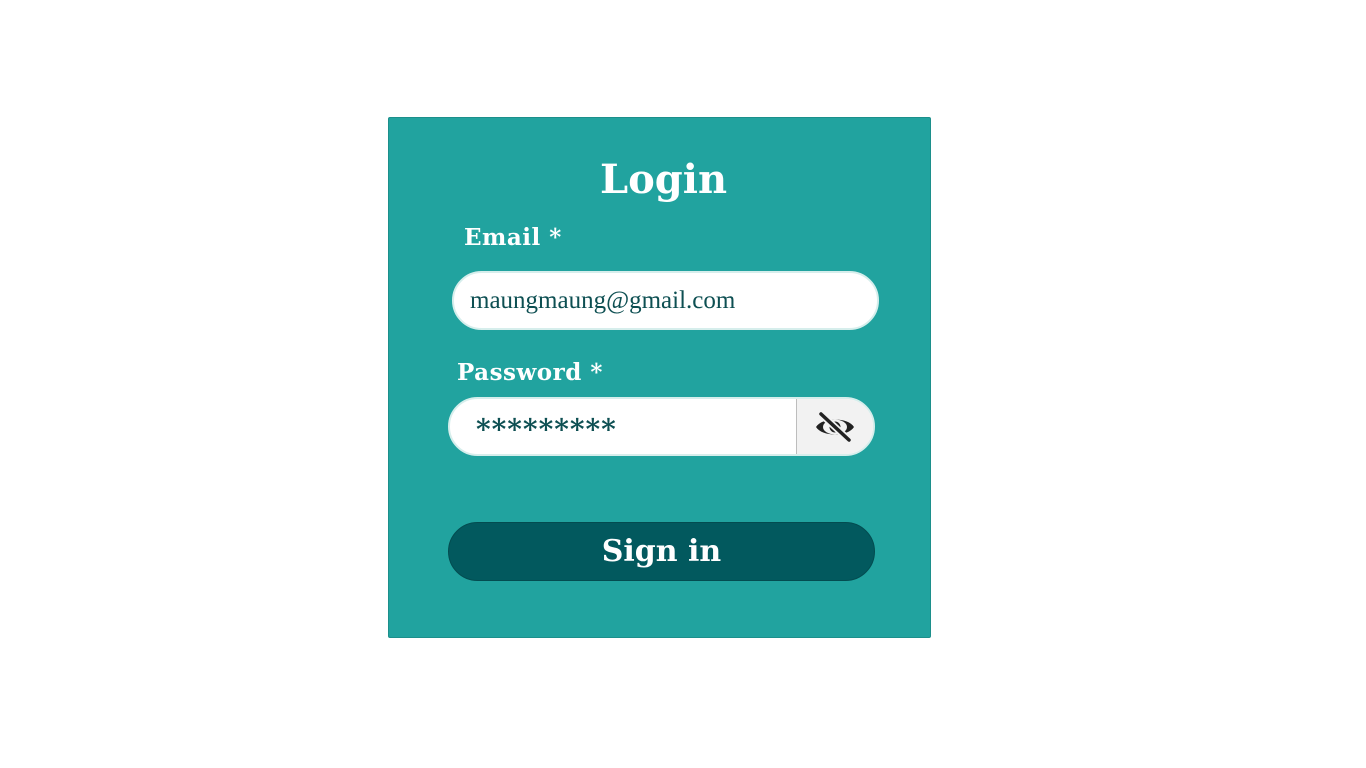  Describe the element at coordinates (530, 372) in the screenshot. I see `password-label: Password *` at that location.